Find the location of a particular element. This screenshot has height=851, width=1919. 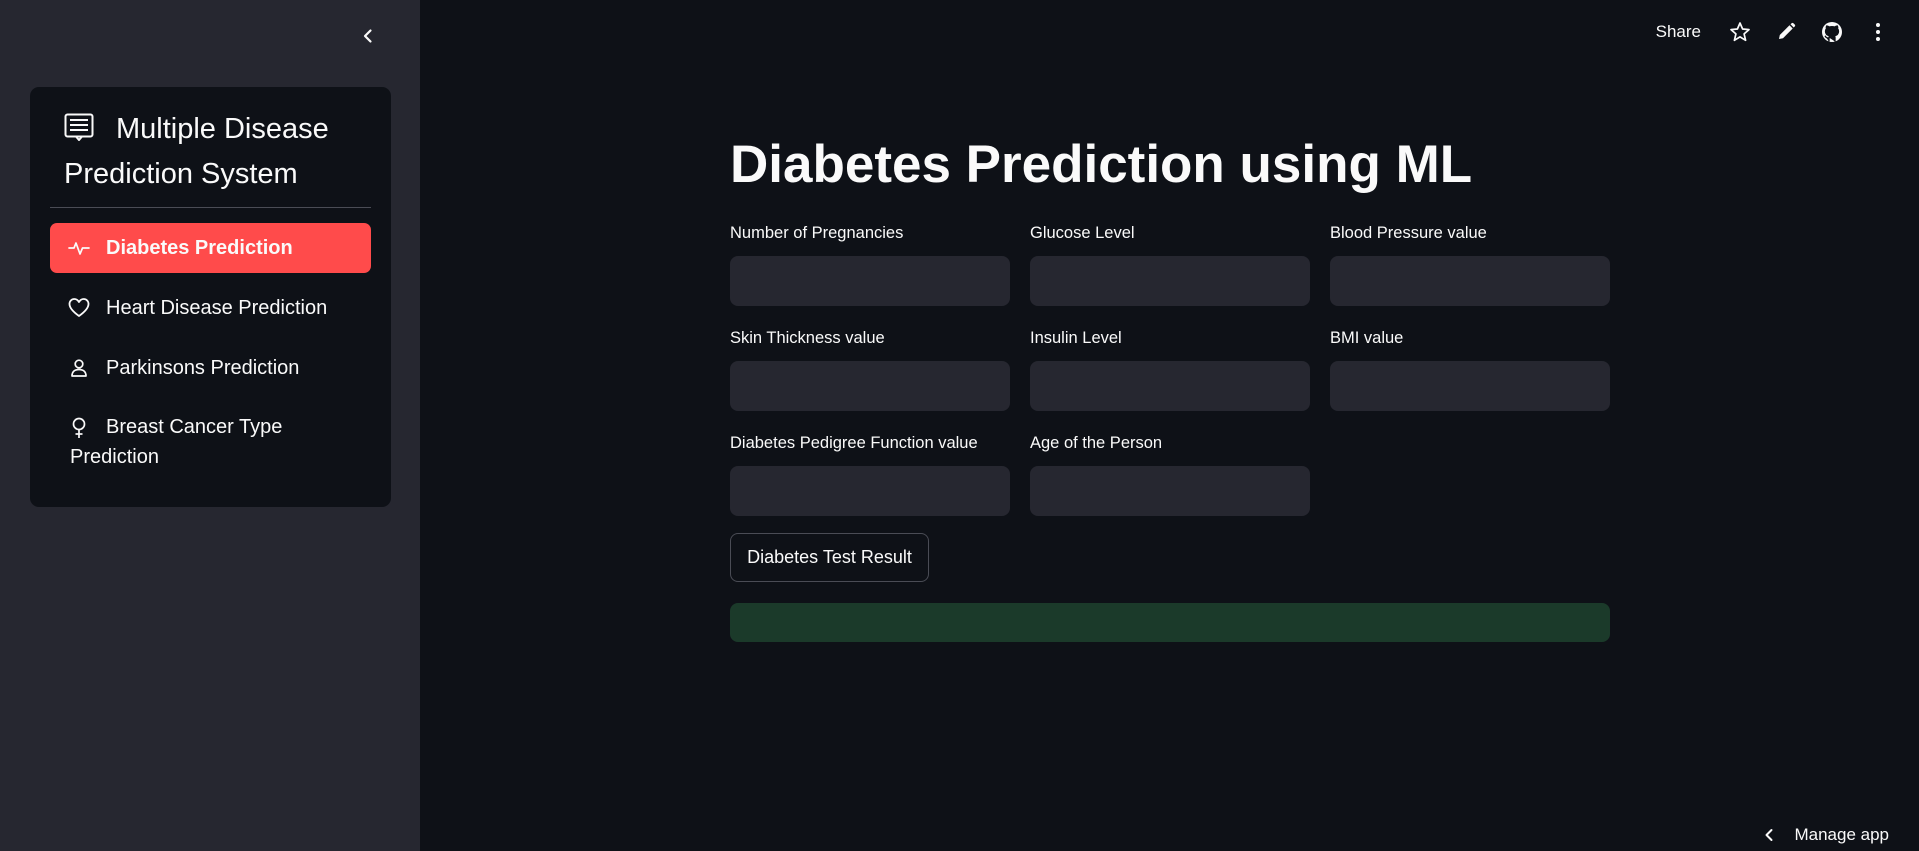

manage-app-label: Manage app is located at coordinates (1841, 834).